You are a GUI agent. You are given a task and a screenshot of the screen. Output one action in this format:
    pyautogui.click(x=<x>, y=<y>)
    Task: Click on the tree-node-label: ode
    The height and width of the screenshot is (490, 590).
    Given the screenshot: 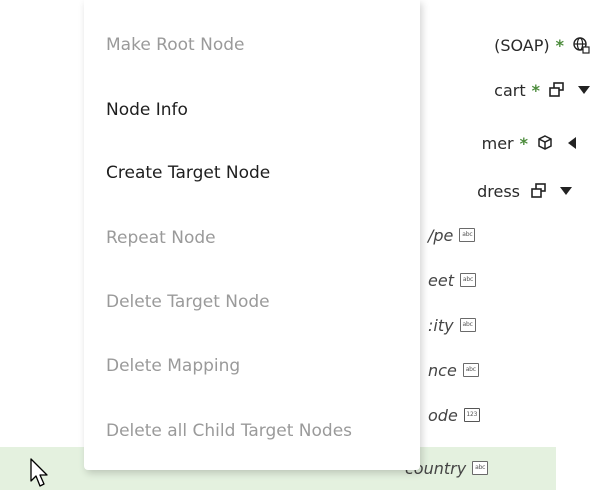 What is the action you would take?
    pyautogui.click(x=443, y=415)
    